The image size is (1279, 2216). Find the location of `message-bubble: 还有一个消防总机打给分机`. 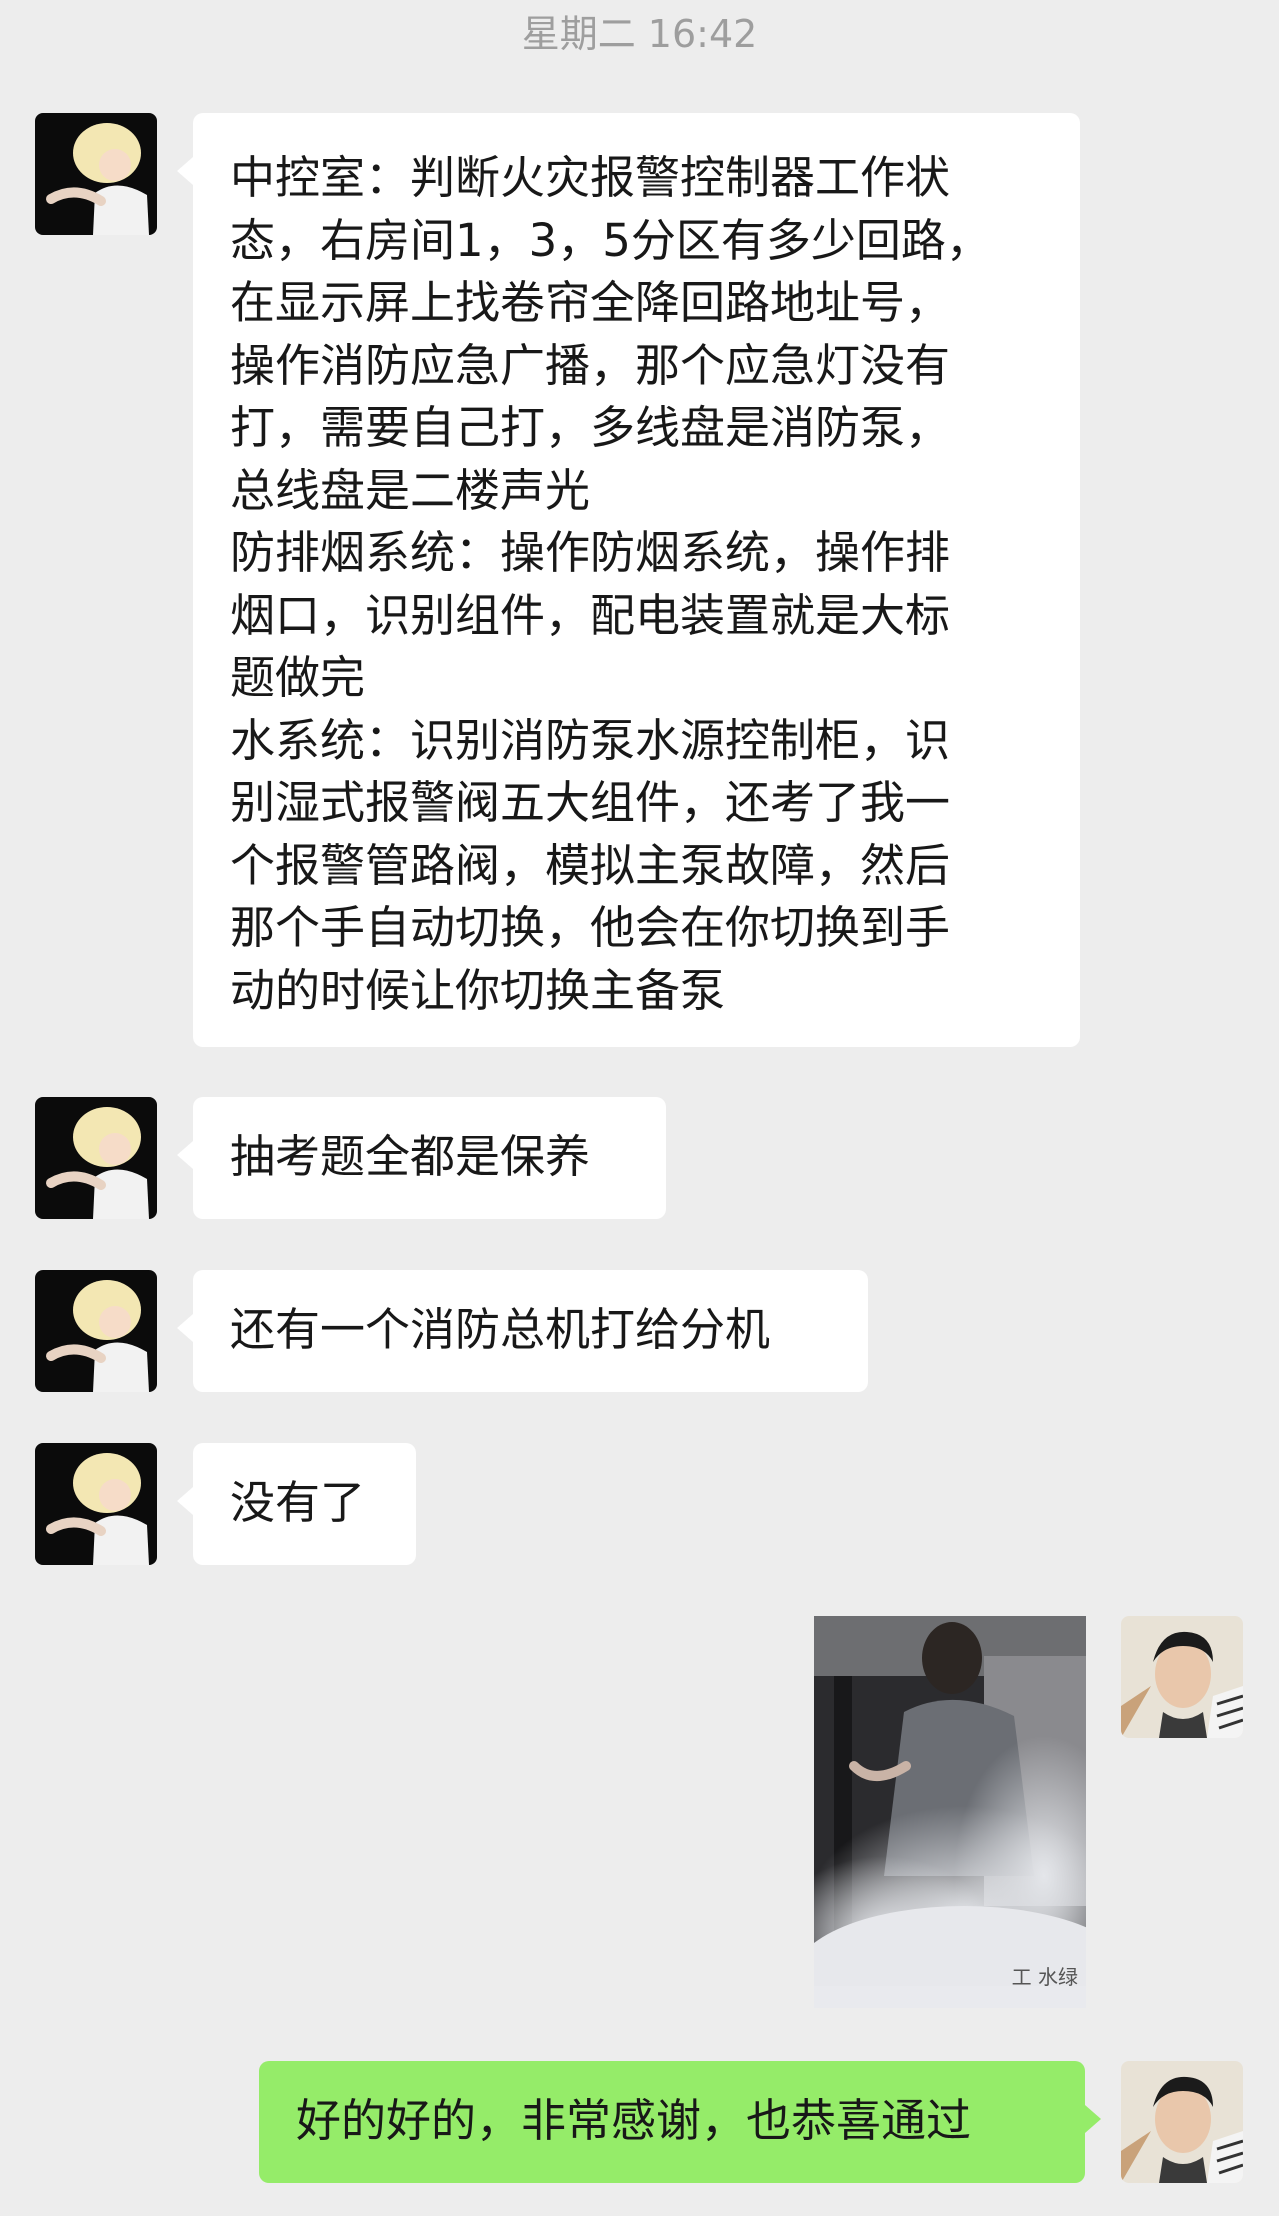

message-bubble: 还有一个消防总机打给分机 is located at coordinates (522, 1331).